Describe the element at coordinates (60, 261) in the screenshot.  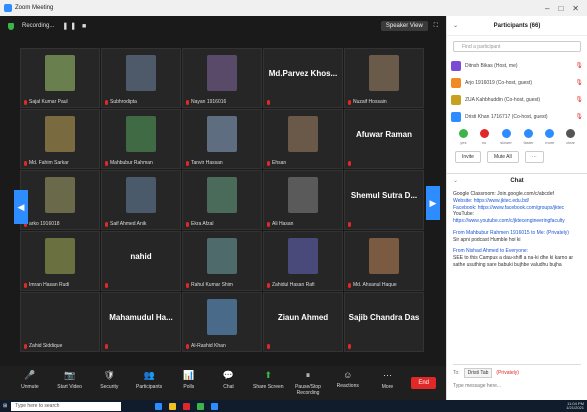
I see `participant-video-tile: Imran Hasan Rudi` at that location.